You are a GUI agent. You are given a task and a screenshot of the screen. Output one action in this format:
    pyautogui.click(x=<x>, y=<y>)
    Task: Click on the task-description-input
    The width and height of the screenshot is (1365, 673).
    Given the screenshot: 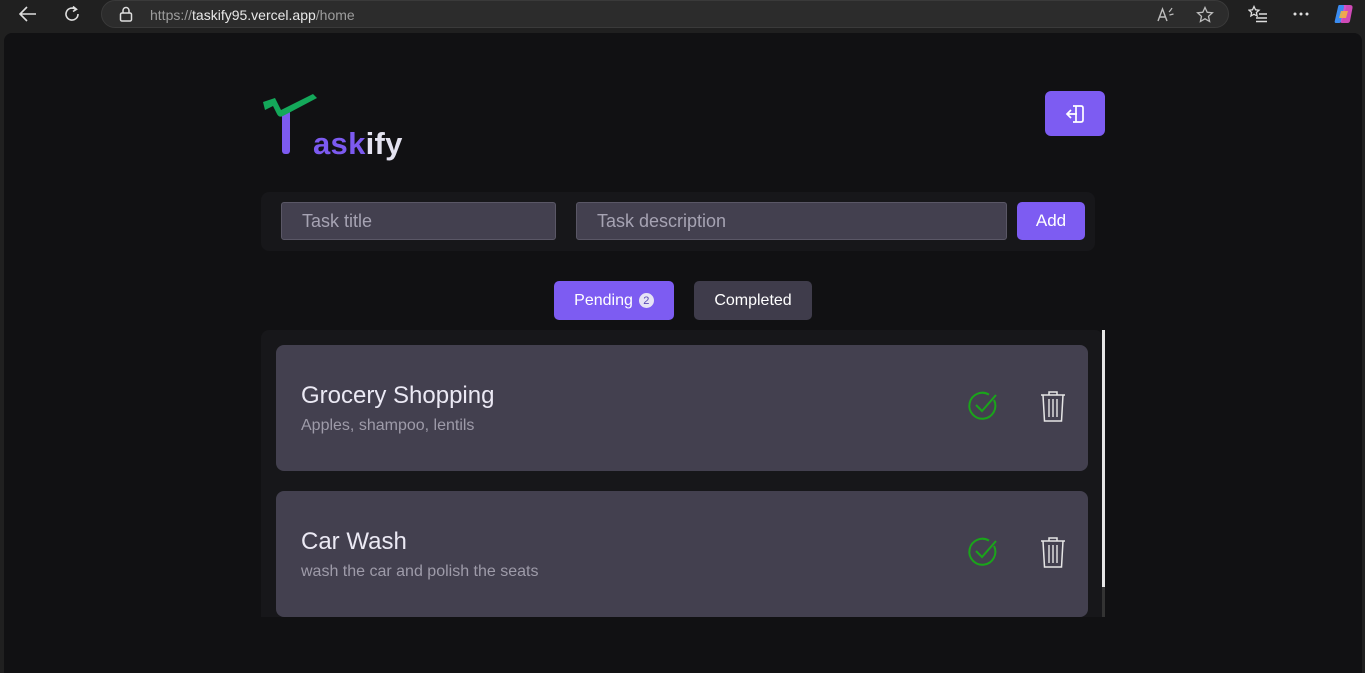 What is the action you would take?
    pyautogui.click(x=791, y=221)
    